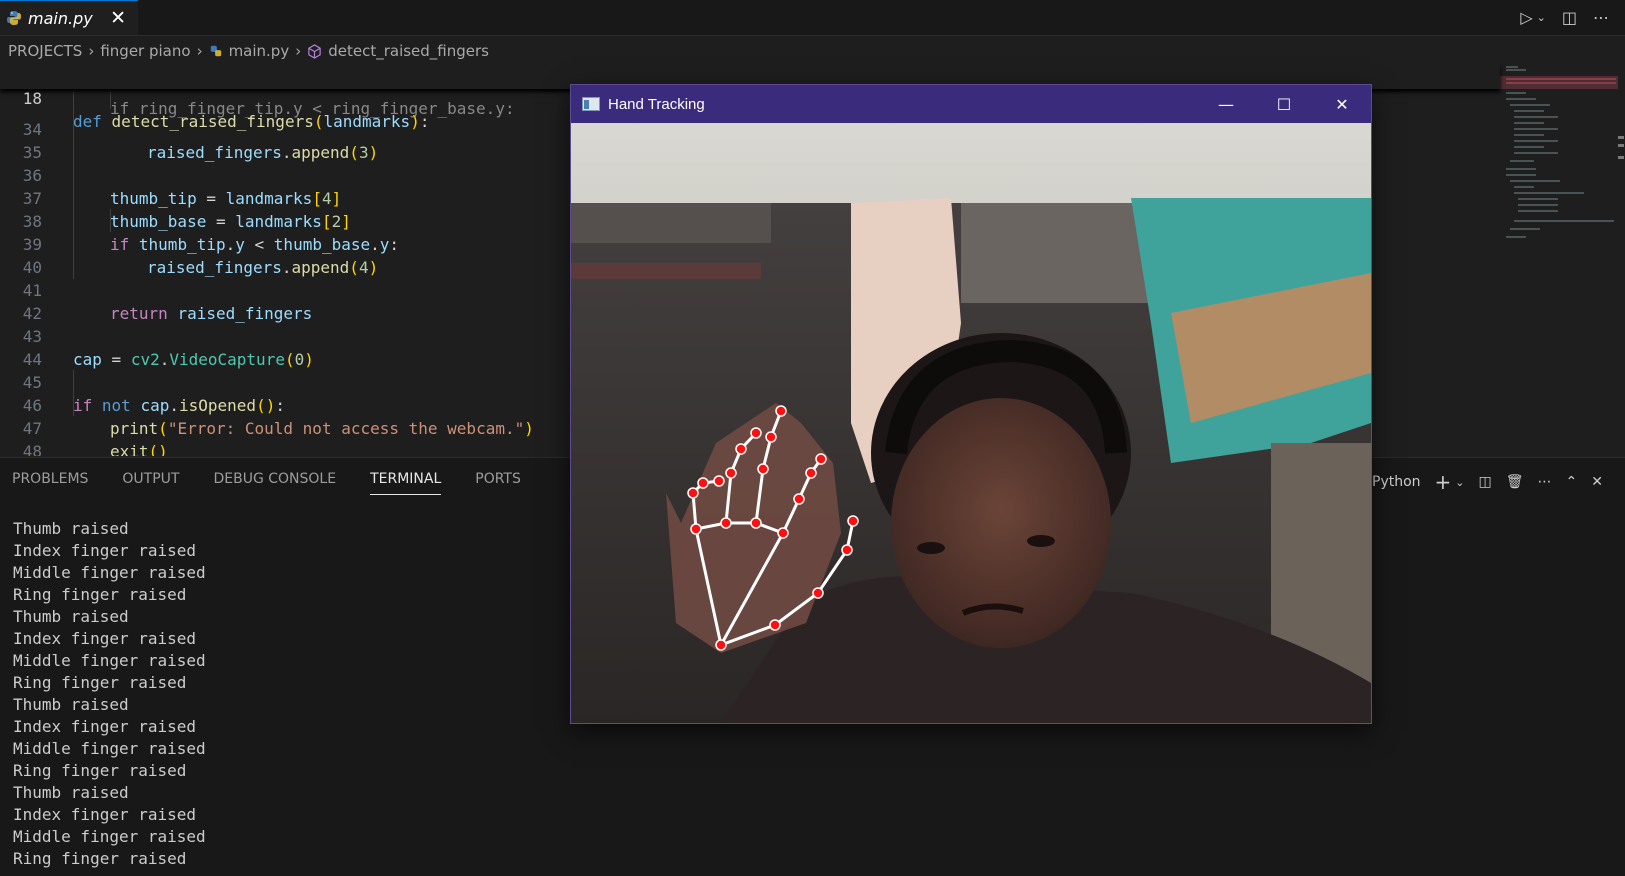 The image size is (1625, 876). What do you see at coordinates (21, 301) in the screenshot?
I see `code-line-42: 42` at bounding box center [21, 301].